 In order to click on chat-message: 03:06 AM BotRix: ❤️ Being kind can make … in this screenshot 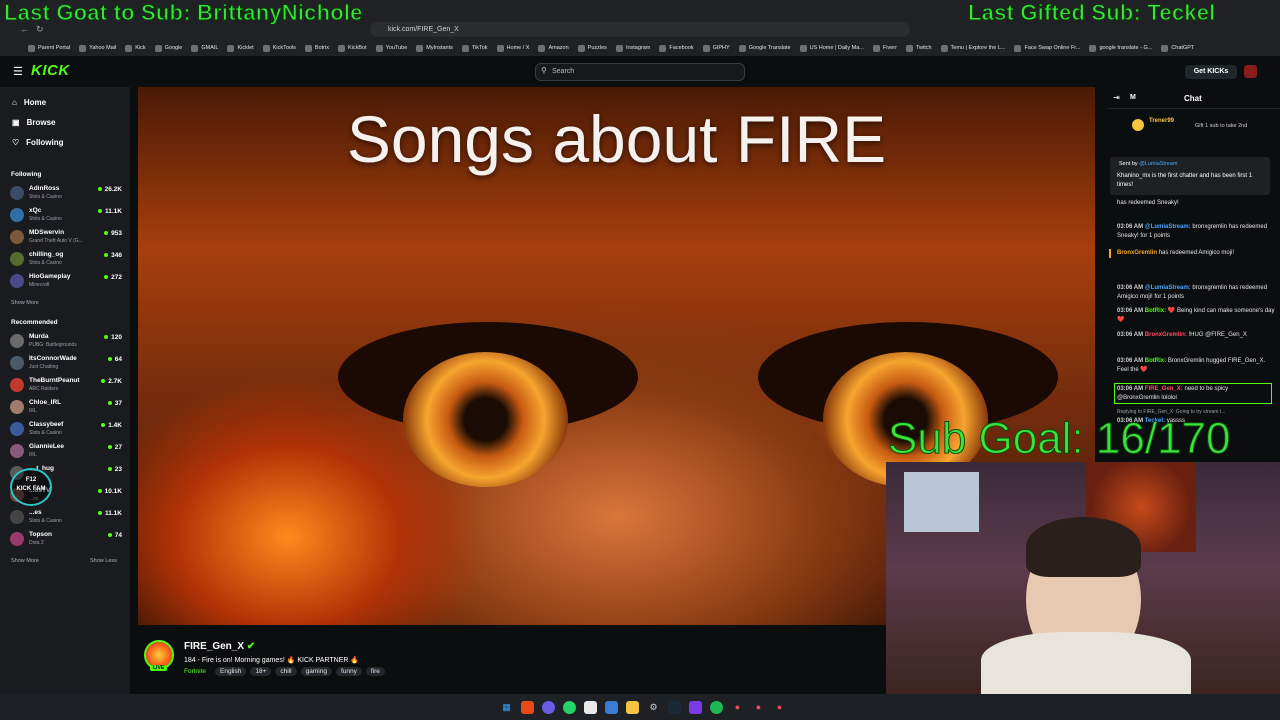, I will do `click(1196, 315)`.